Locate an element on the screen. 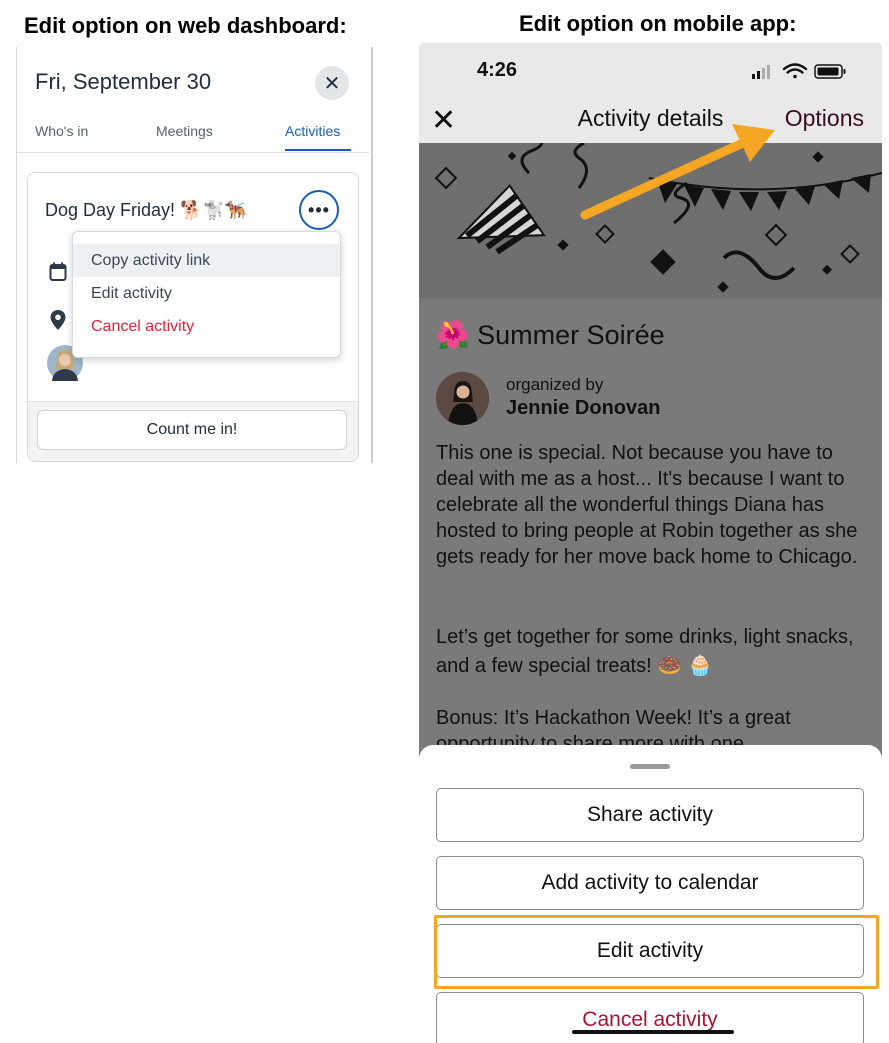  options-button: Options is located at coordinates (824, 118).